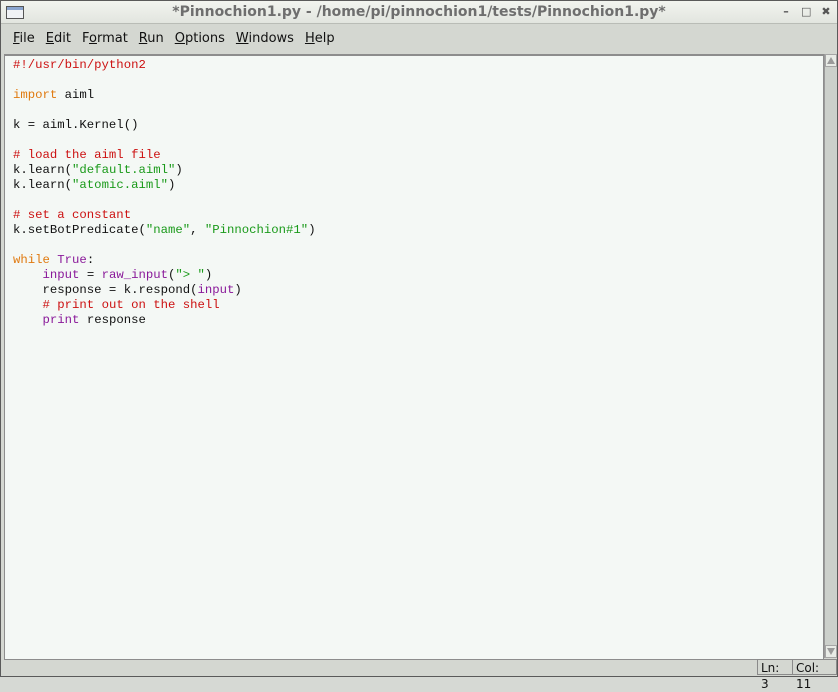  What do you see at coordinates (61, 320) in the screenshot?
I see `code-token: print` at bounding box center [61, 320].